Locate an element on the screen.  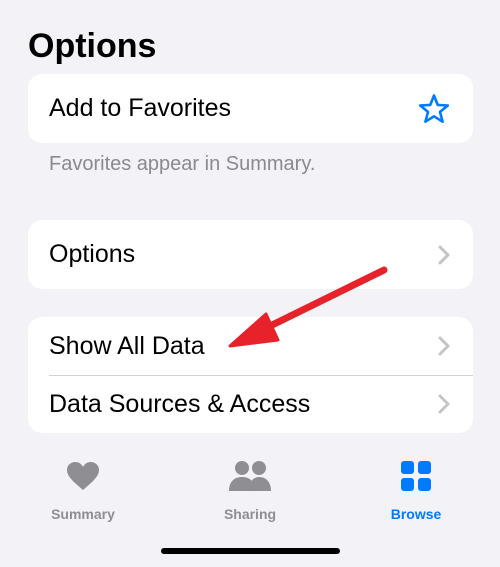
favorites-card: Add to Favorites is located at coordinates (250, 108).